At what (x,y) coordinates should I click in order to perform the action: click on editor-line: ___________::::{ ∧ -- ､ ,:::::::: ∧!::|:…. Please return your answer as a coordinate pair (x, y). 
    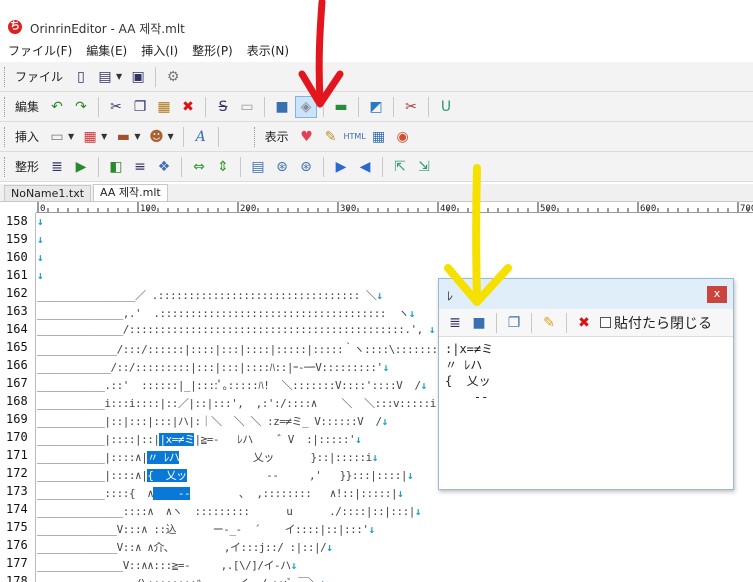
    Looking at the image, I should click on (220, 494).